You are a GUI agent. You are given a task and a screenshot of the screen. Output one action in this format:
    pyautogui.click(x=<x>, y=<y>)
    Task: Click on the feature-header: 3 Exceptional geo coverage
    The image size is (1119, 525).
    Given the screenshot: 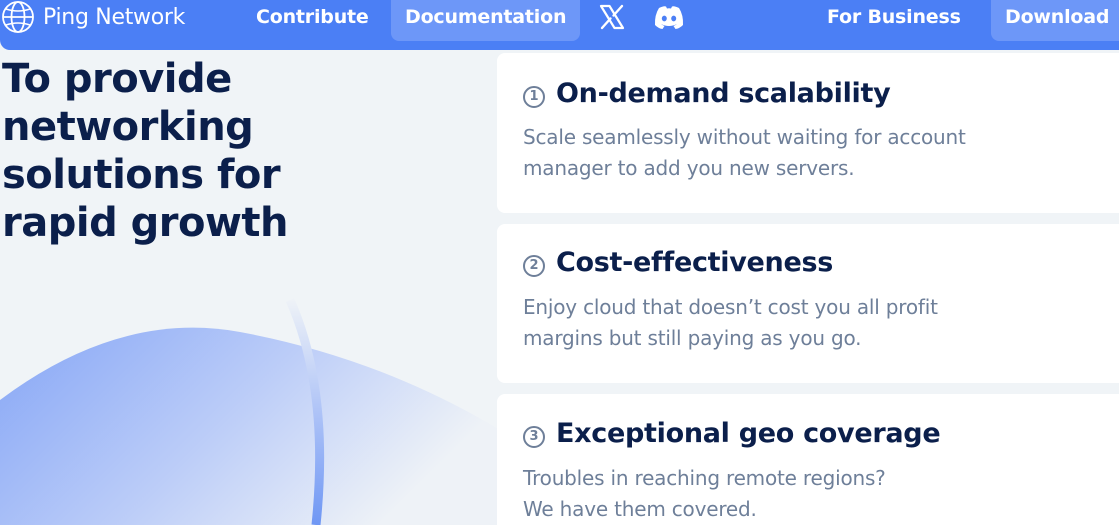 What is the action you would take?
    pyautogui.click(x=732, y=434)
    